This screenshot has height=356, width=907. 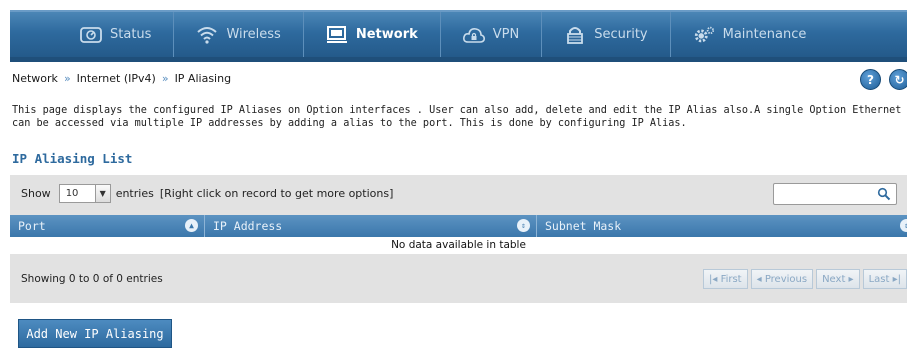 I want to click on nav-wireless: Wireless, so click(x=239, y=34).